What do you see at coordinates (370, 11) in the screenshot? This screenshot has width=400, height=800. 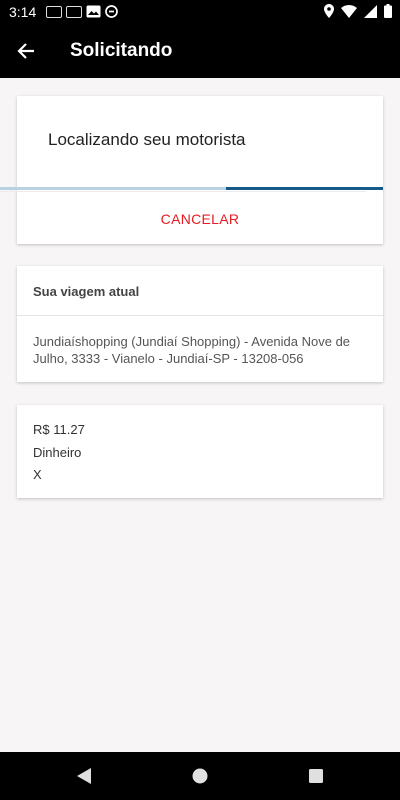 I see `signal-icon` at bounding box center [370, 11].